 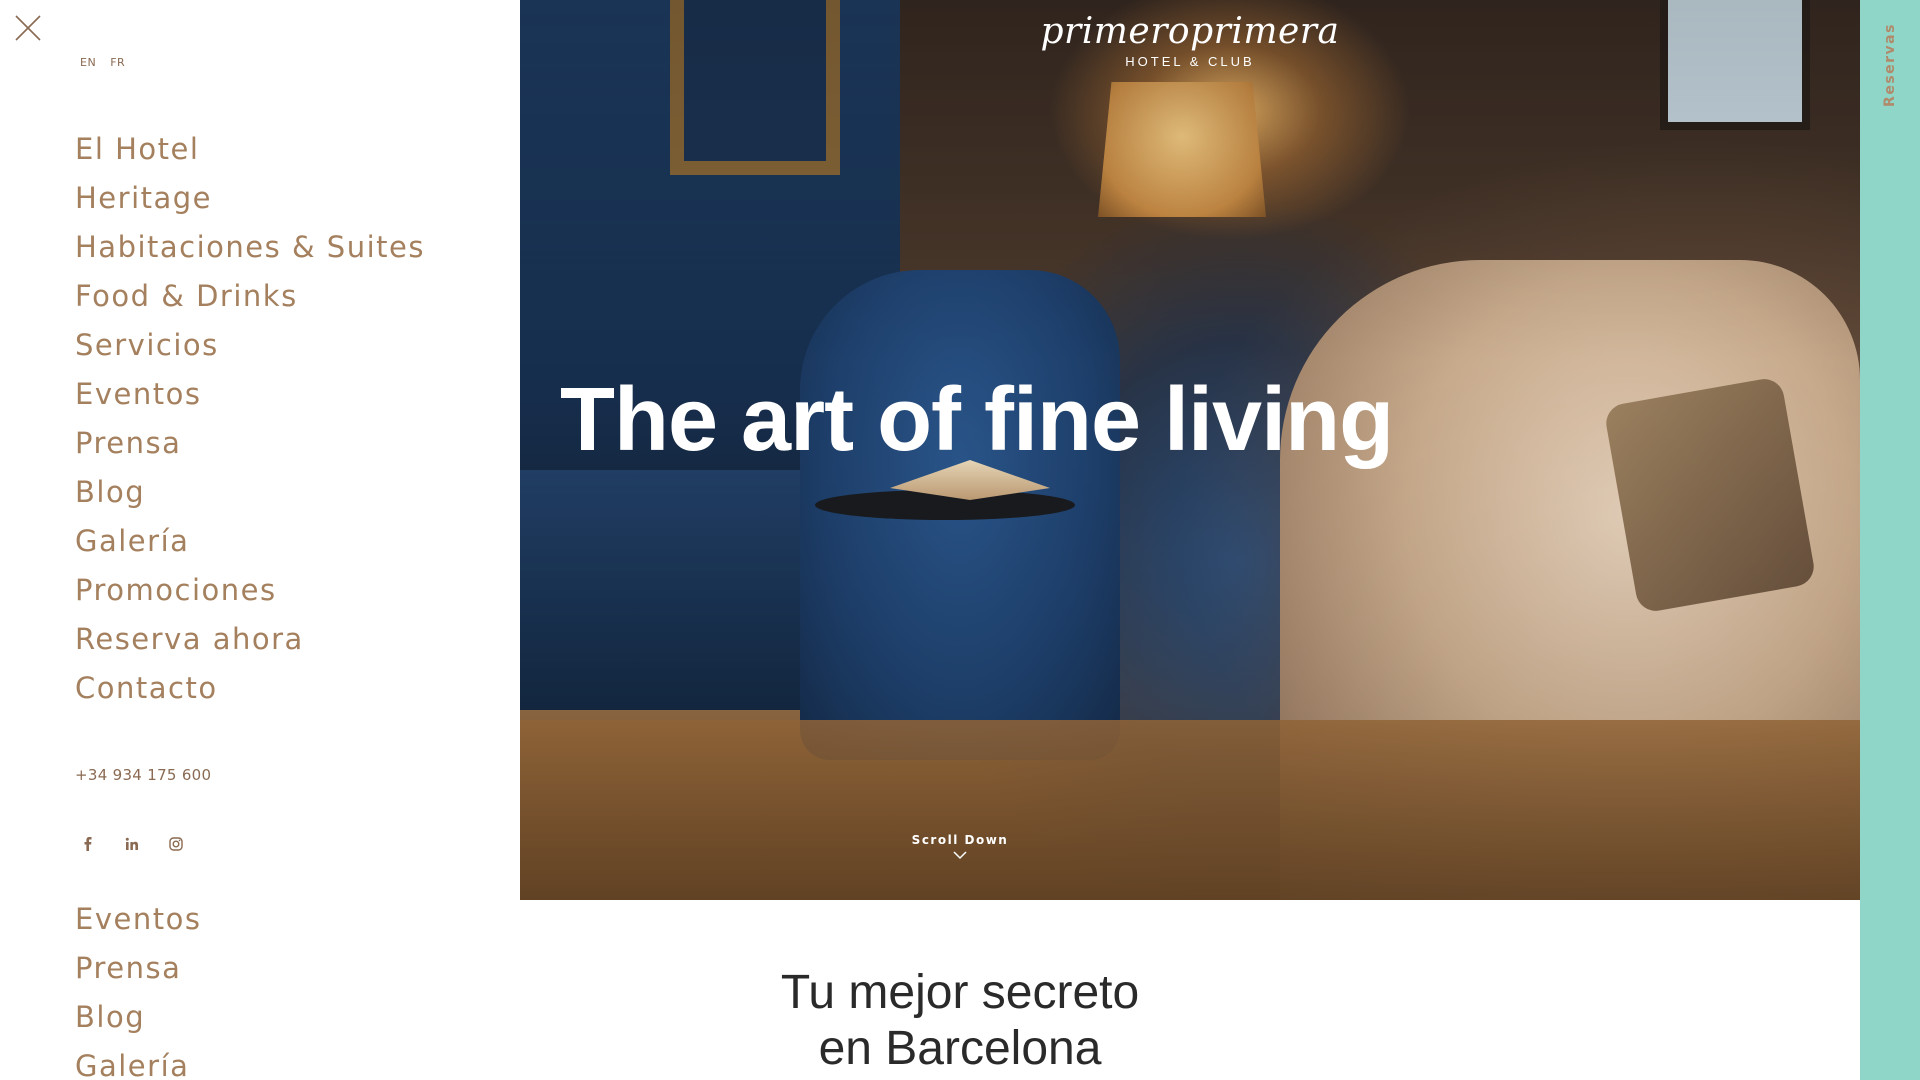 I want to click on nav-item-eventos: Eventos, so click(x=250, y=394).